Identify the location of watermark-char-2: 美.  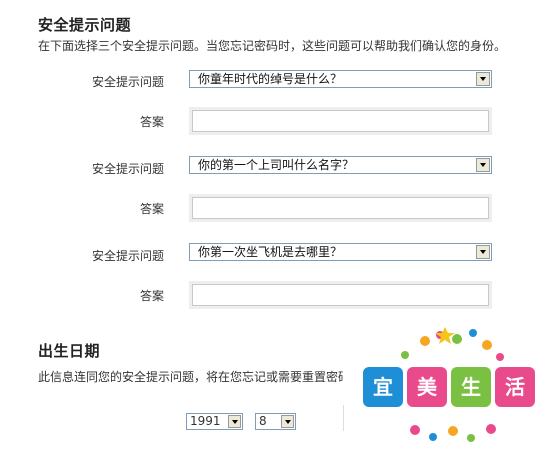
(427, 387).